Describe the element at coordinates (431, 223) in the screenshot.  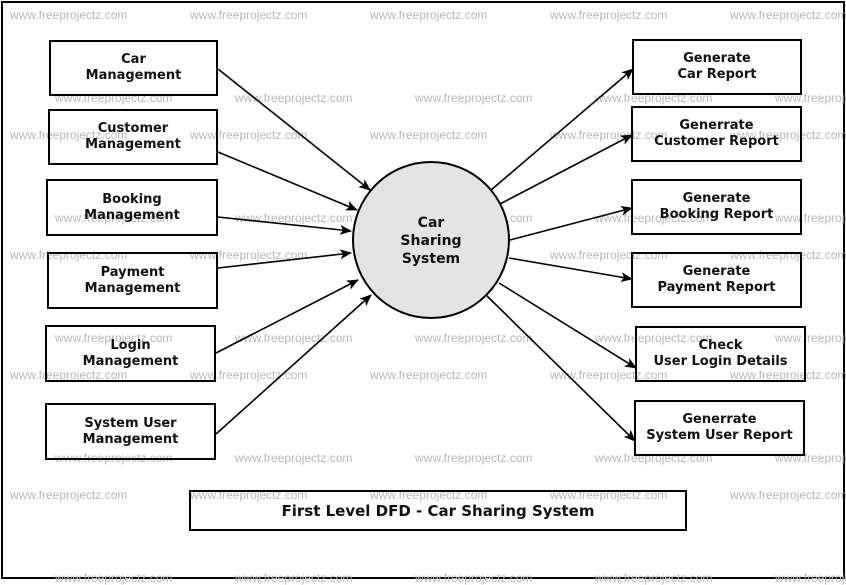
I see `process-label-line: Car` at that location.